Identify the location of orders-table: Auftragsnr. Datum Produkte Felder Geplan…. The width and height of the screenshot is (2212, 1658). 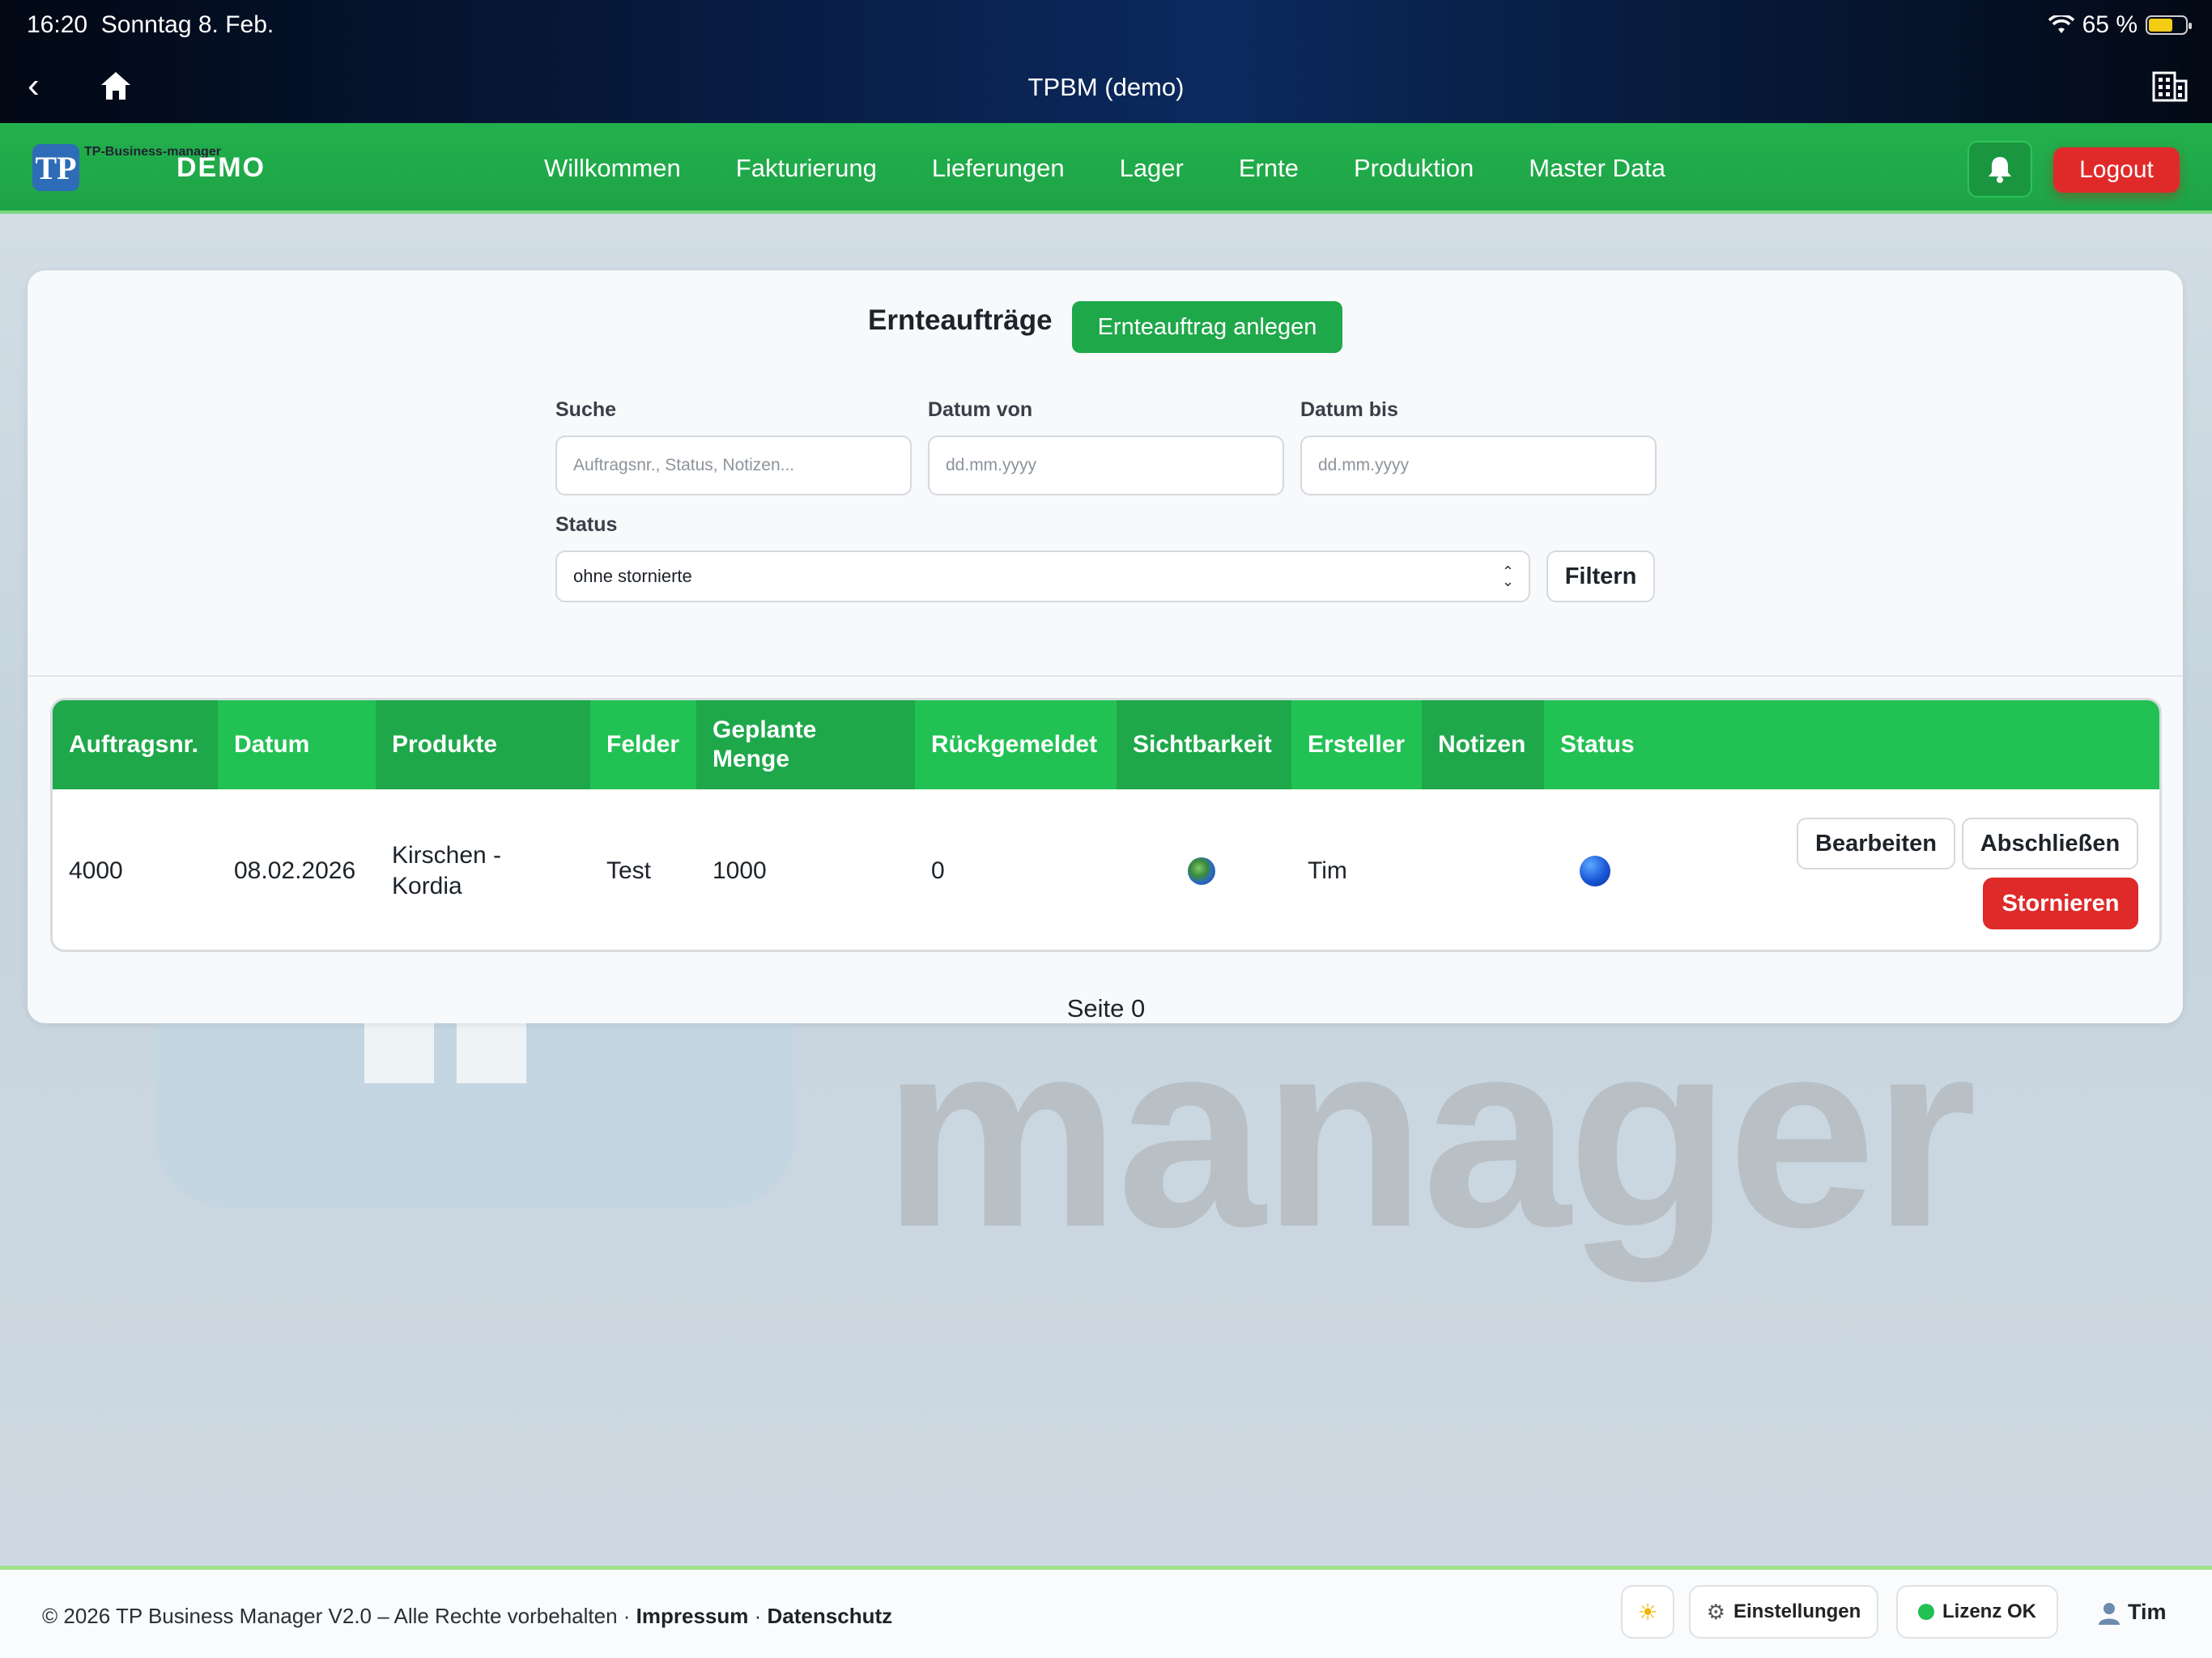
(1106, 825).